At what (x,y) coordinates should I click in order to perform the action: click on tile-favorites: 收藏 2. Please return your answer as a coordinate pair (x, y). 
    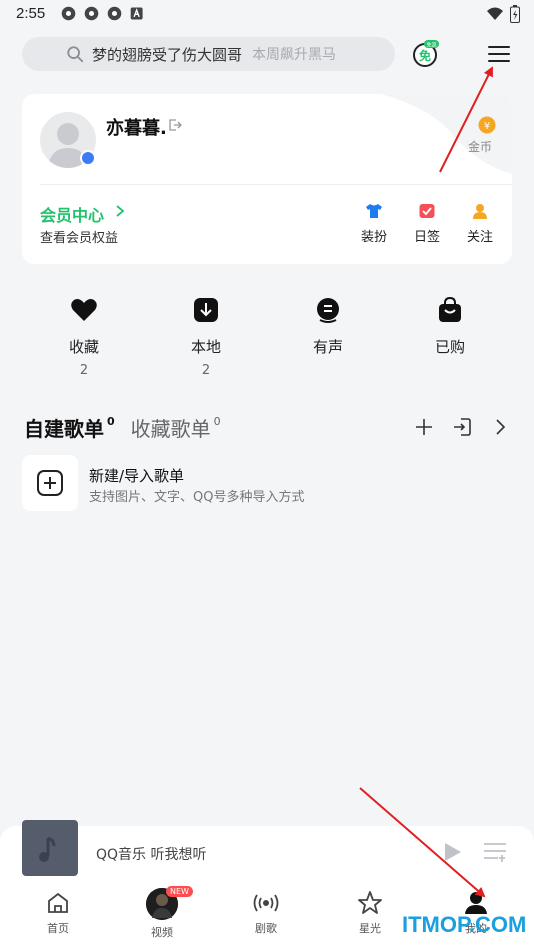
    Looking at the image, I should click on (84, 337).